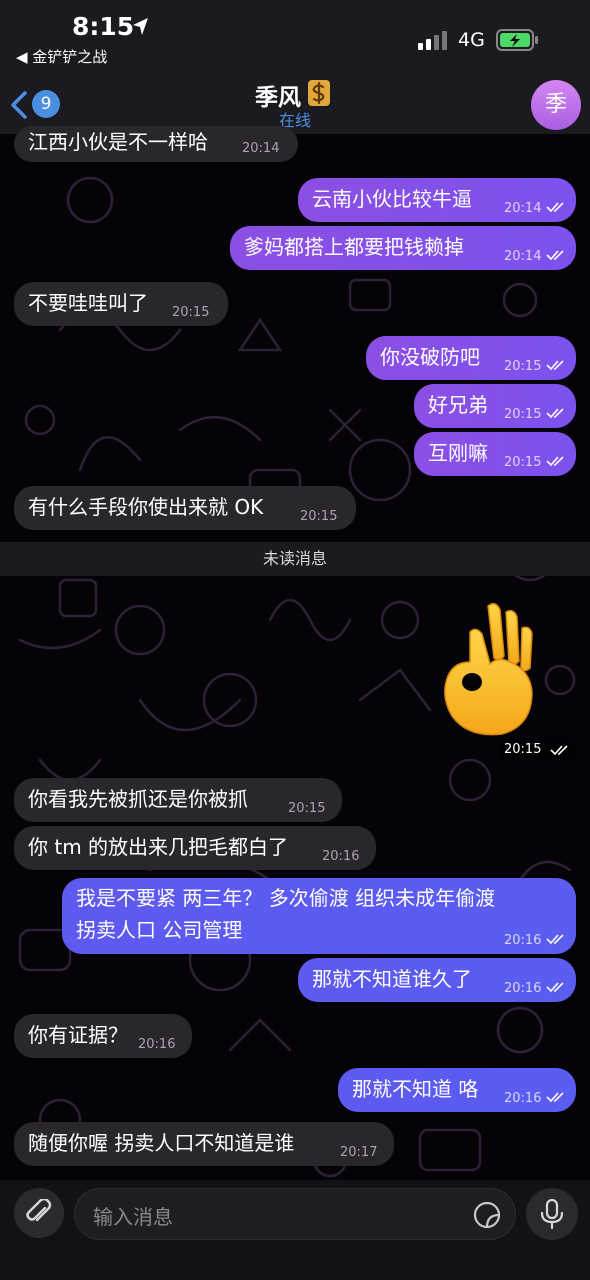 The image size is (590, 1280). What do you see at coordinates (392, 979) in the screenshot?
I see `message-text: 那就不知道谁久了` at bounding box center [392, 979].